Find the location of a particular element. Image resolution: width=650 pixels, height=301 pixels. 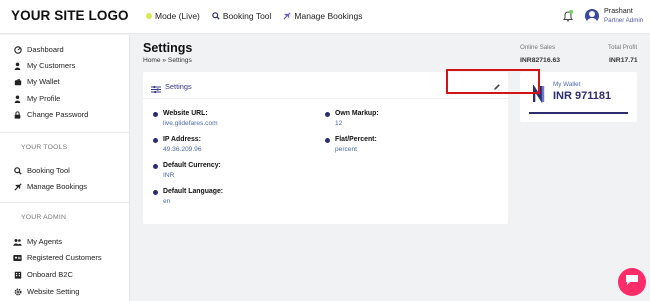

sidebar-item-my-profile: My Profile is located at coordinates (36, 98).